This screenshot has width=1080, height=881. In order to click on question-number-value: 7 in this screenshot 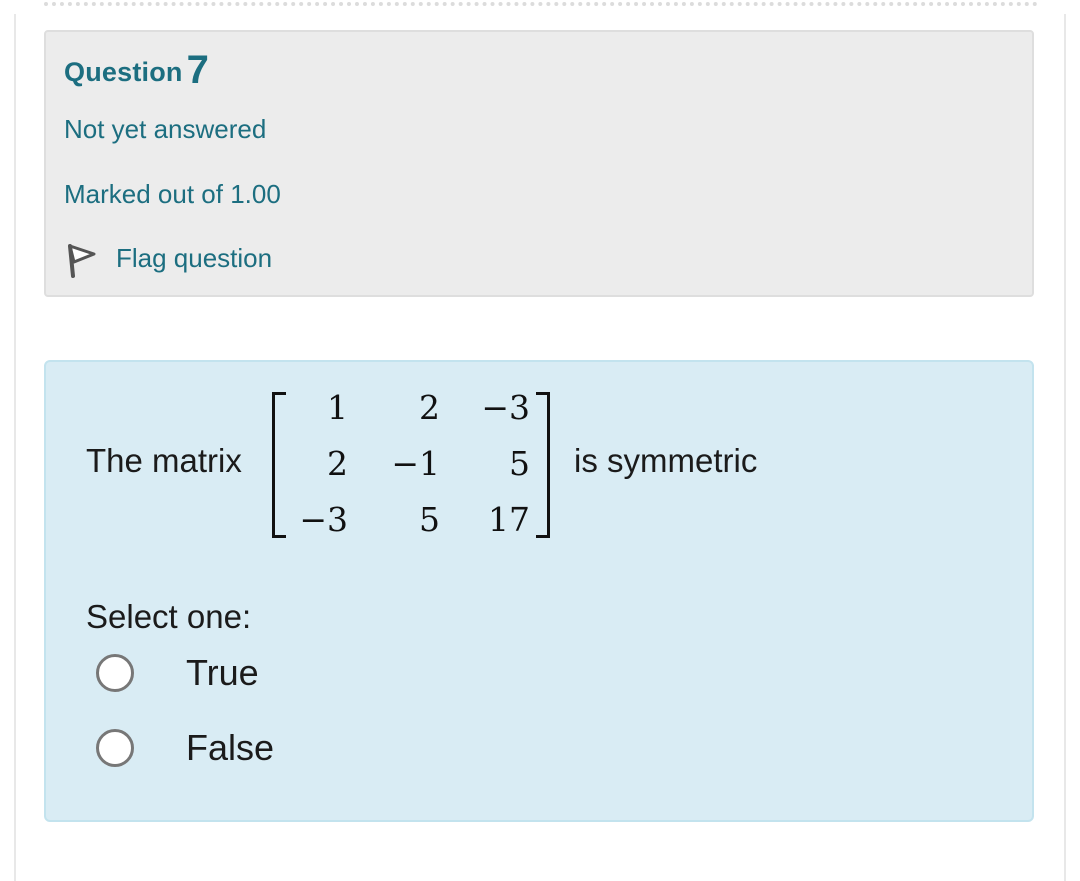, I will do `click(198, 70)`.